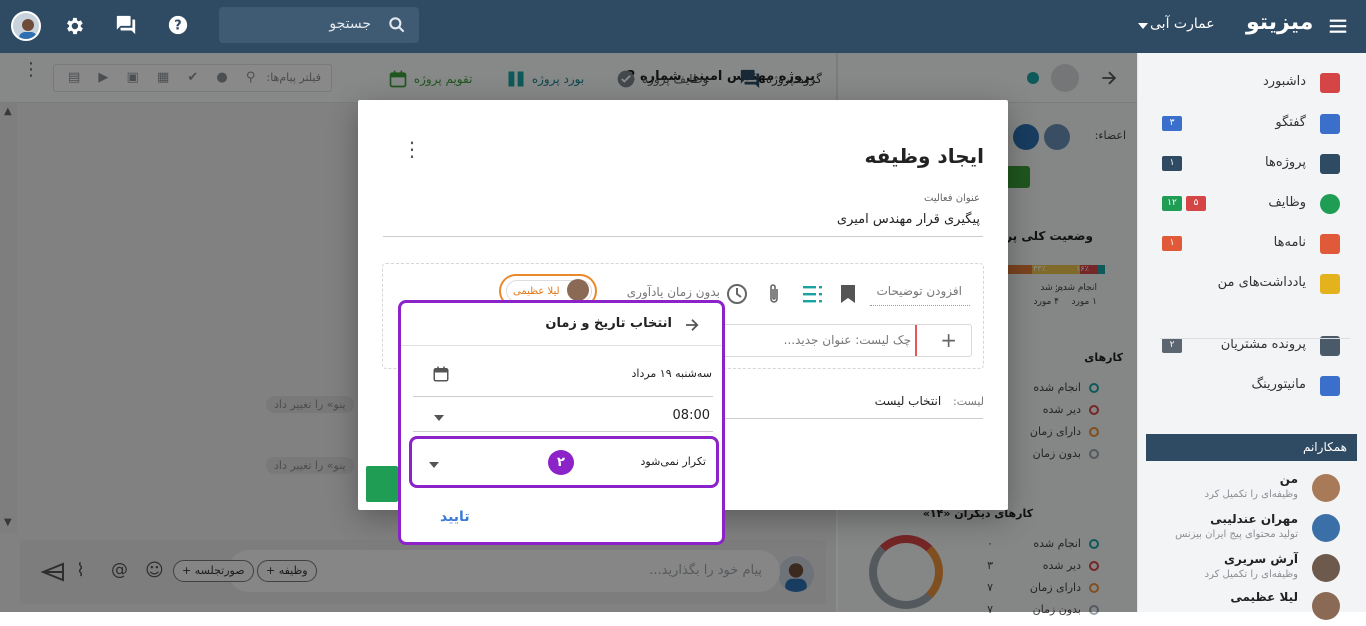 This screenshot has height=626, width=1366. What do you see at coordinates (563, 431) in the screenshot?
I see `time-underline` at bounding box center [563, 431].